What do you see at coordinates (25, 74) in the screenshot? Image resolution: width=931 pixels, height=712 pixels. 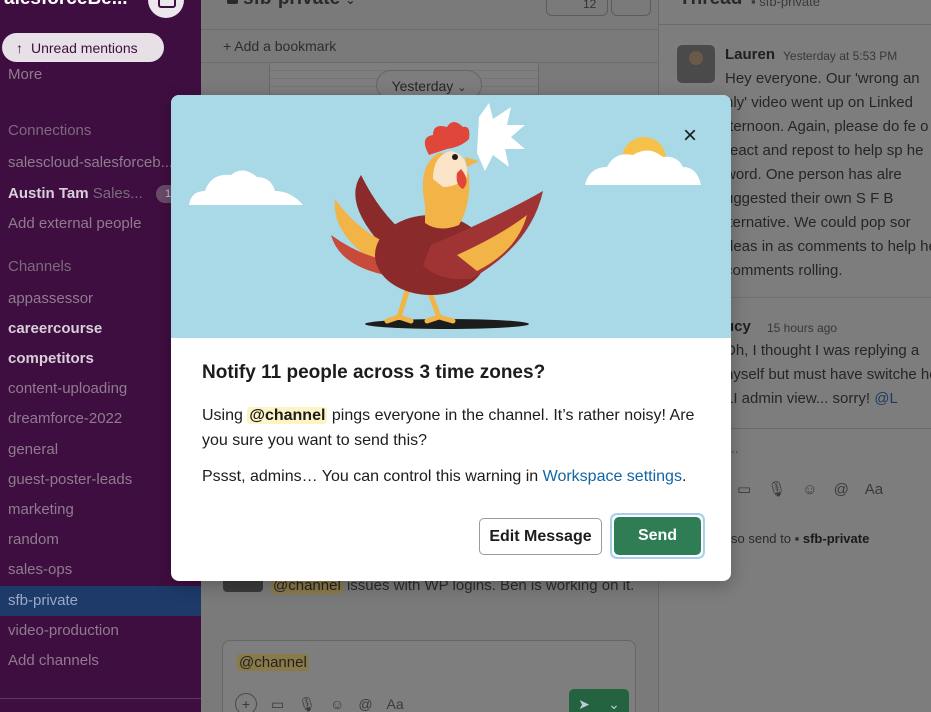 I see `sidebar-item-more: More` at bounding box center [25, 74].